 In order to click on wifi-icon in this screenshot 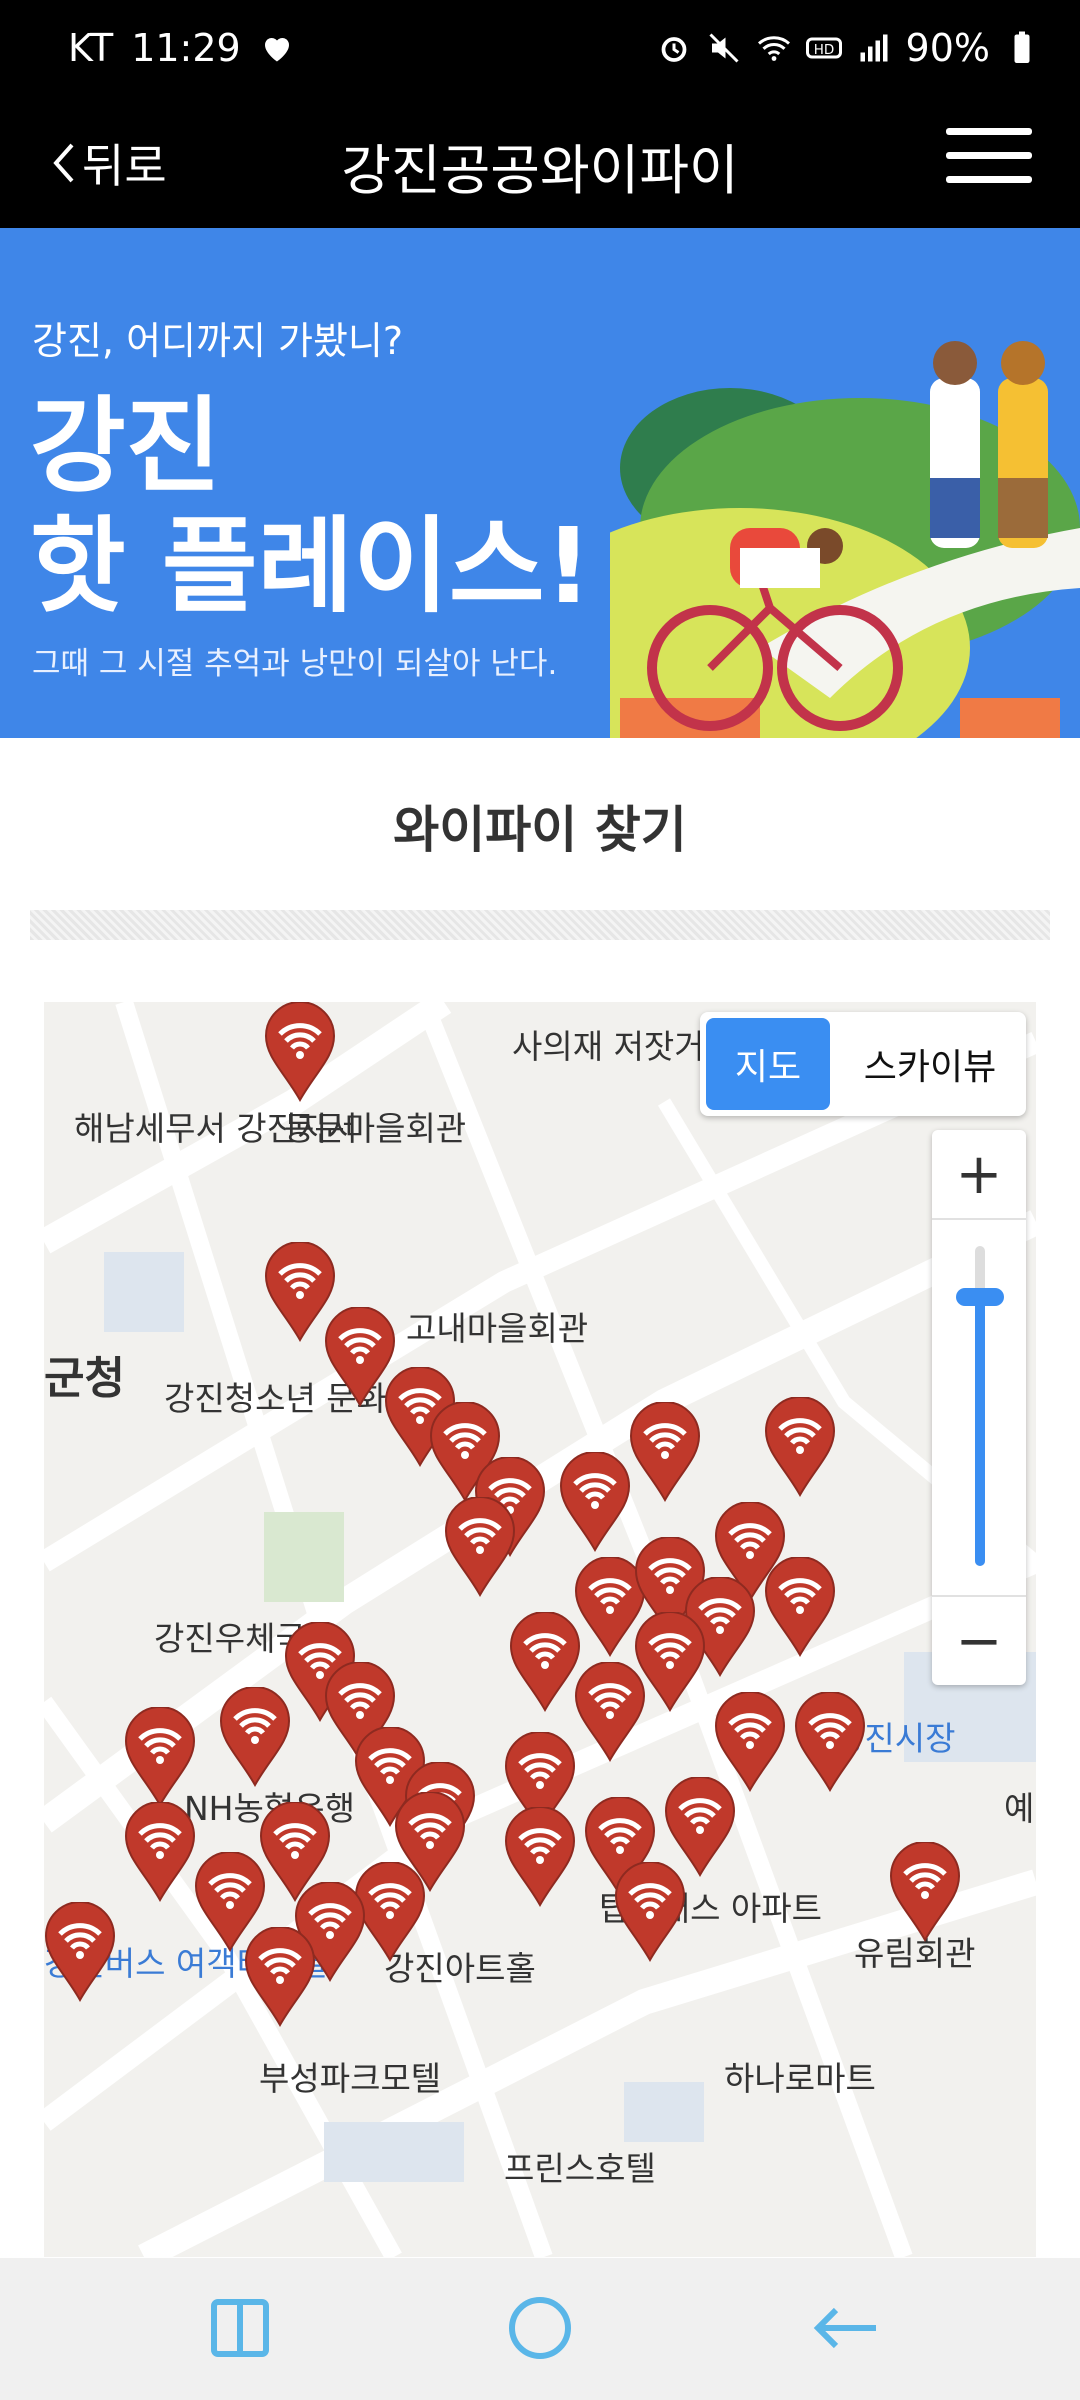, I will do `click(773, 48)`.